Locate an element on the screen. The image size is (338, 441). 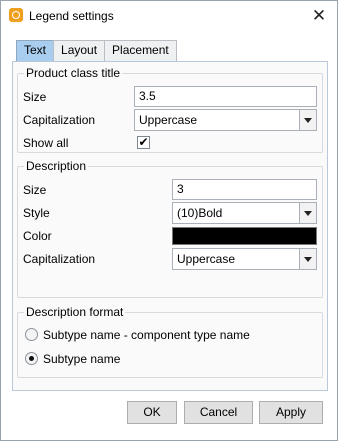
group-title: Product class title is located at coordinates (73, 73).